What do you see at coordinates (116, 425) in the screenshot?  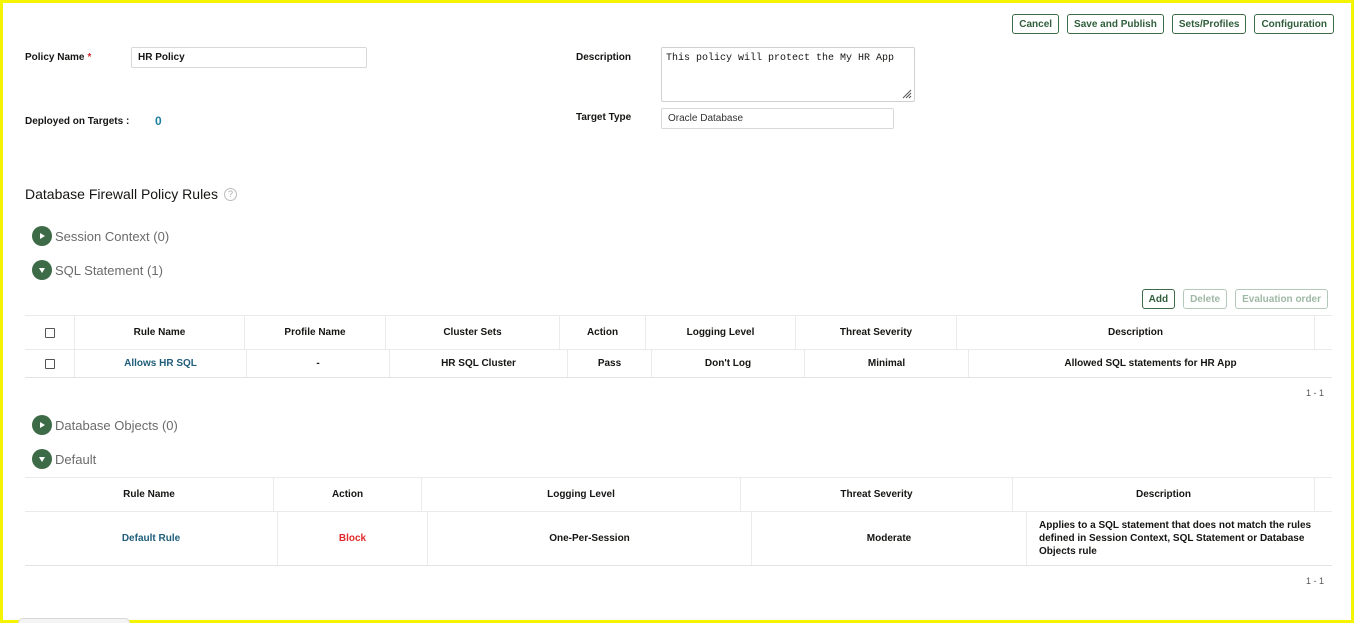 I see `group-database-objects-label: Database Objects (0)` at bounding box center [116, 425].